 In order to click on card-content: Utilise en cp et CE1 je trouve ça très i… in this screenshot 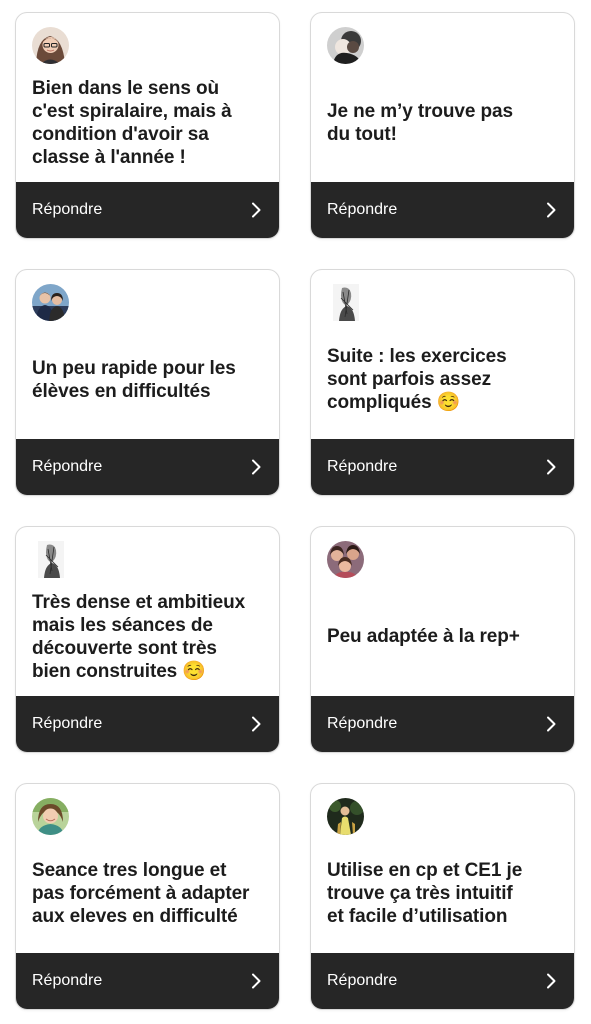, I will do `click(442, 869)`.